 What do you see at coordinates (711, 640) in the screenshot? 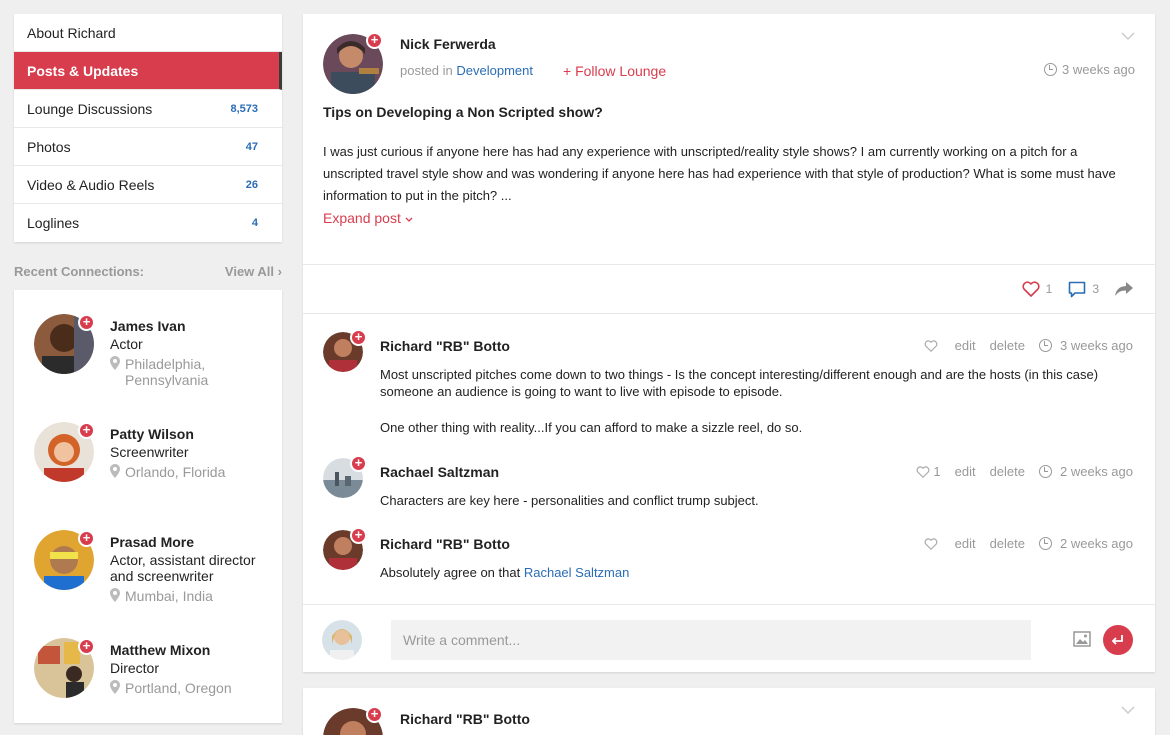
I see `comment-input` at bounding box center [711, 640].